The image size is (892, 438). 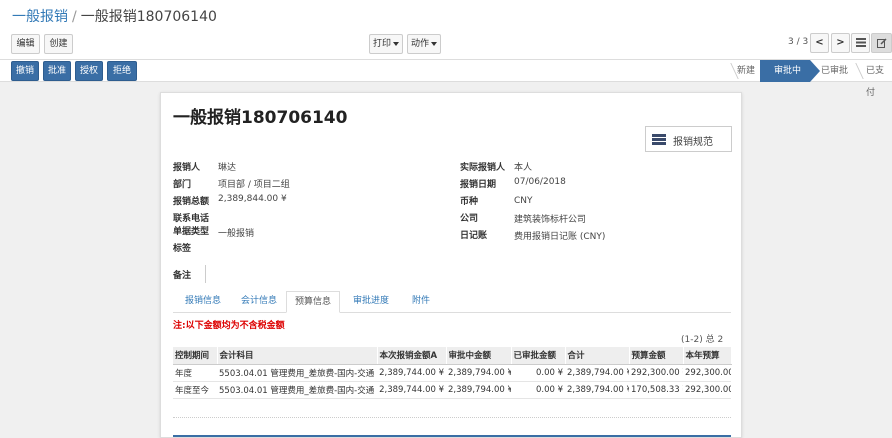 I want to click on print-label: 打印, so click(x=381, y=44).